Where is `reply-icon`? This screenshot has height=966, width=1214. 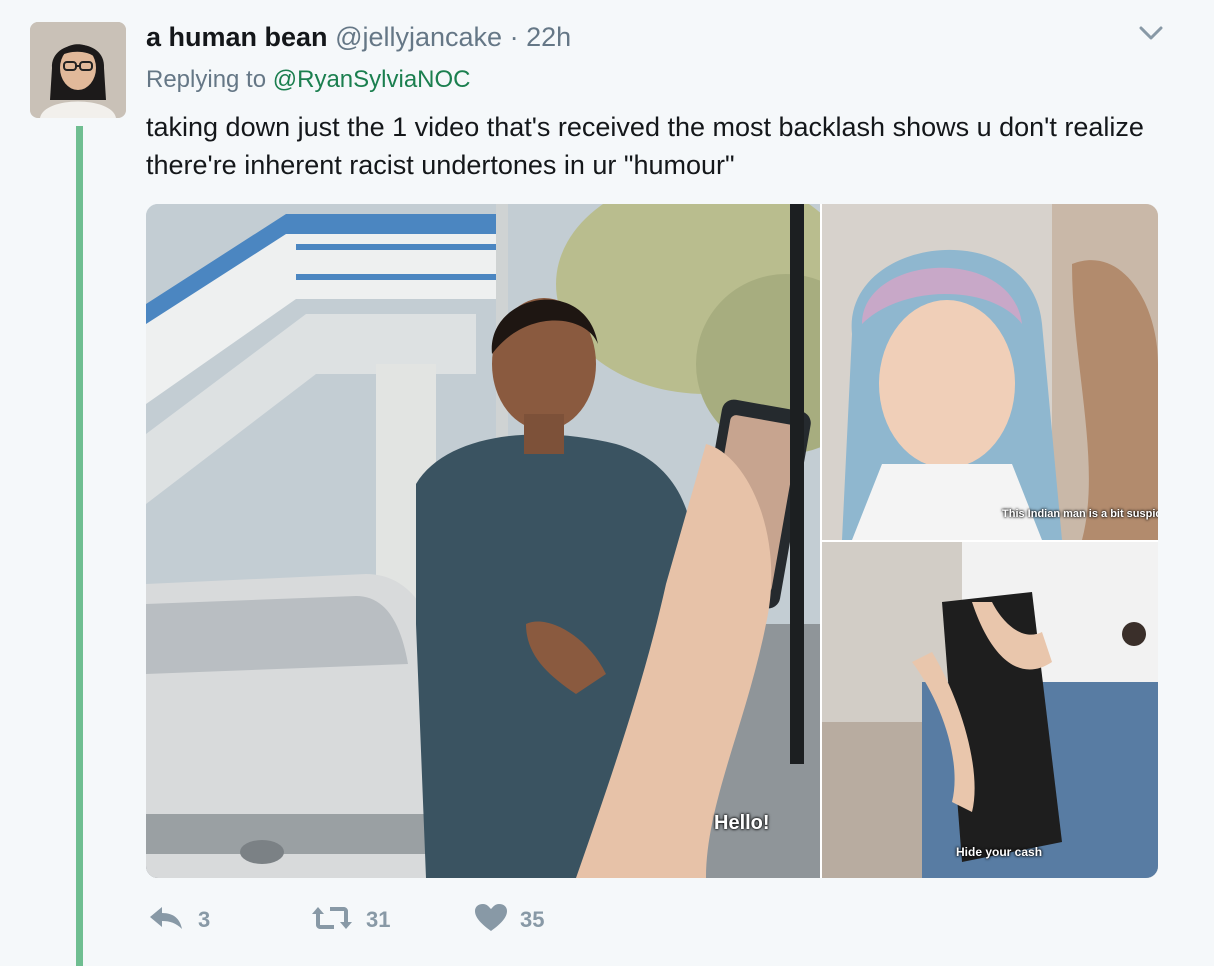 reply-icon is located at coordinates (166, 920).